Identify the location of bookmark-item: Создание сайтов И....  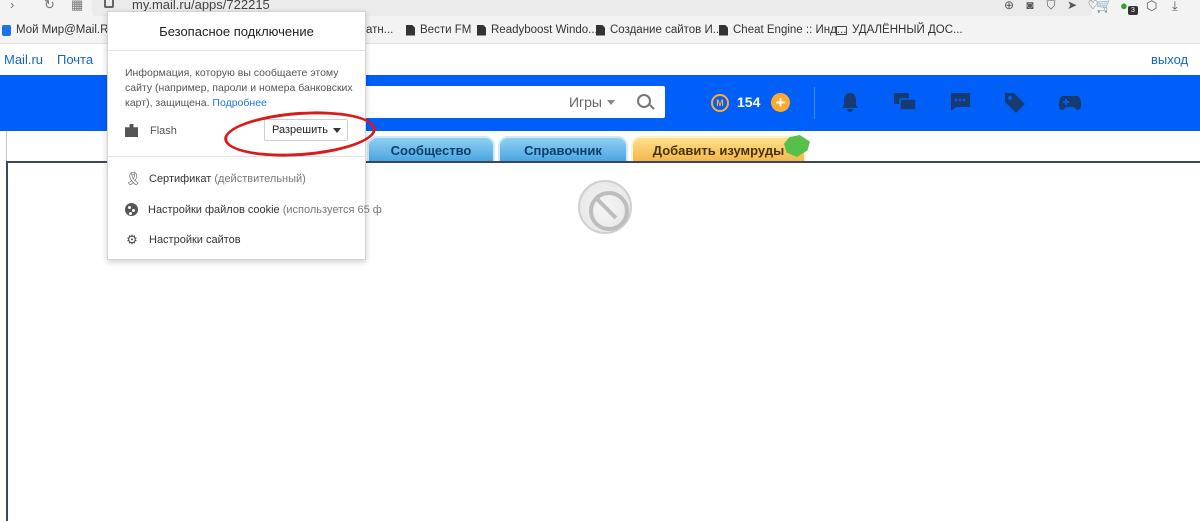
(659, 30).